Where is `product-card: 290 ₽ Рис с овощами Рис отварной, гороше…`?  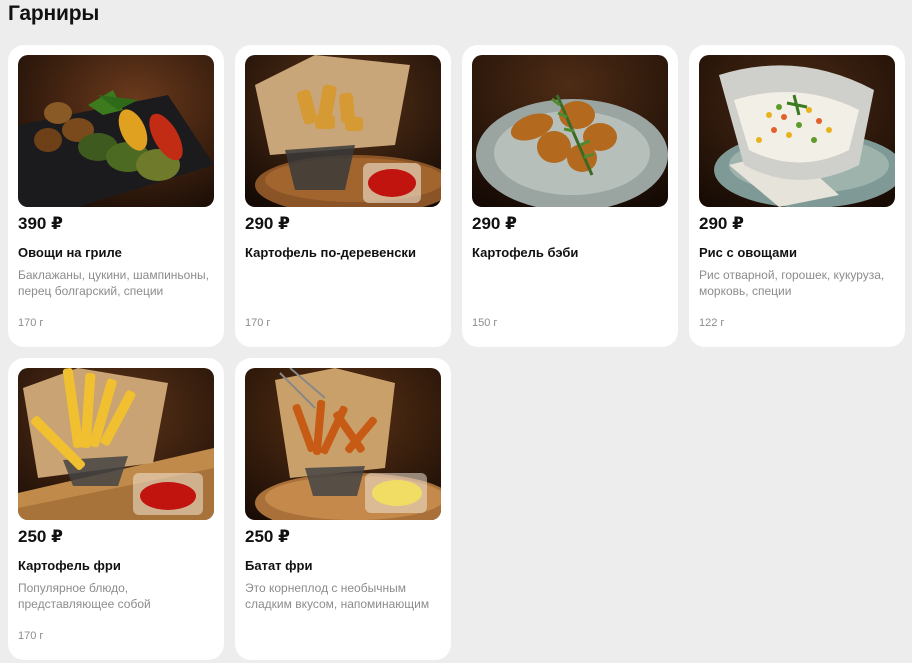
product-card: 290 ₽ Рис с овощами Рис отварной, гороше… is located at coordinates (797, 196).